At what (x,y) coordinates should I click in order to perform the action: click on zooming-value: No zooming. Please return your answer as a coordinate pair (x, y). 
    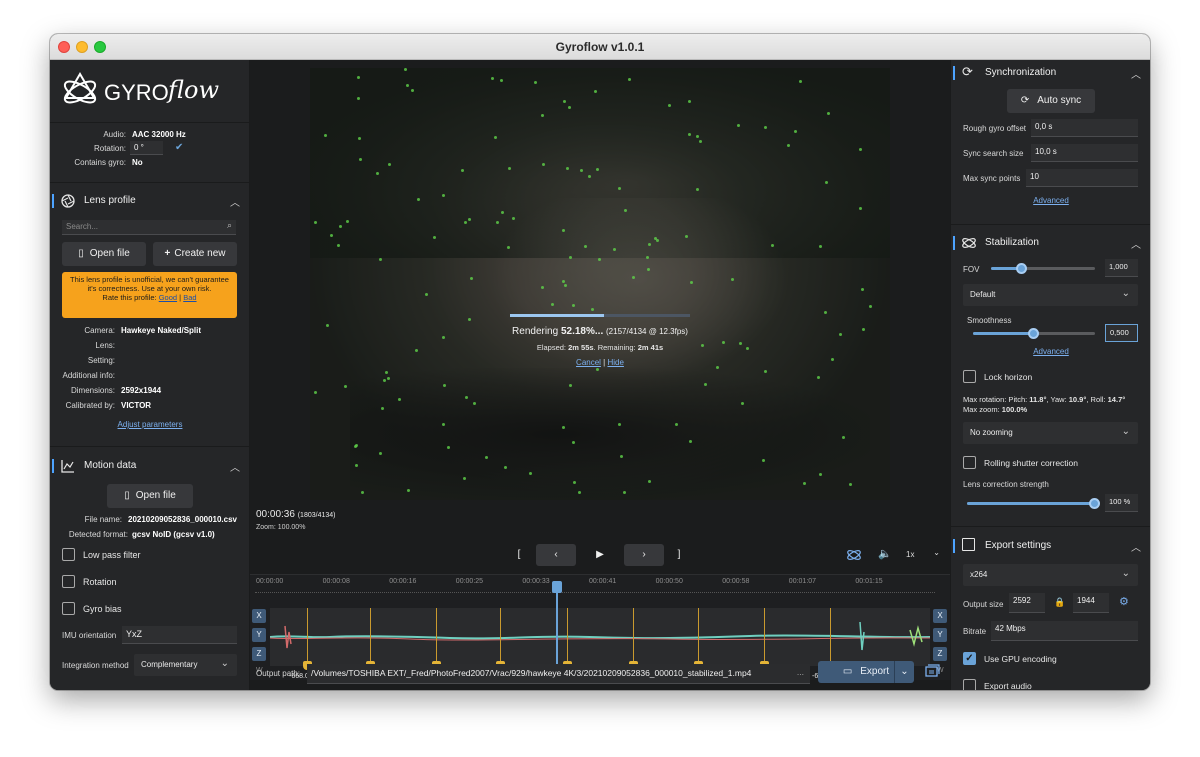
    Looking at the image, I should click on (991, 432).